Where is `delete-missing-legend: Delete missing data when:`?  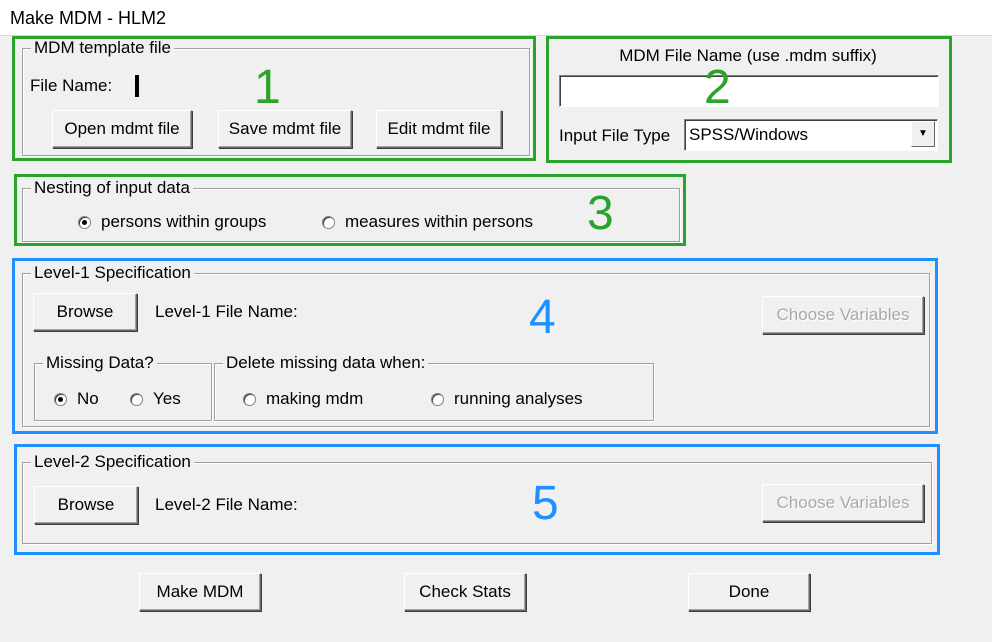 delete-missing-legend: Delete missing data when: is located at coordinates (326, 363).